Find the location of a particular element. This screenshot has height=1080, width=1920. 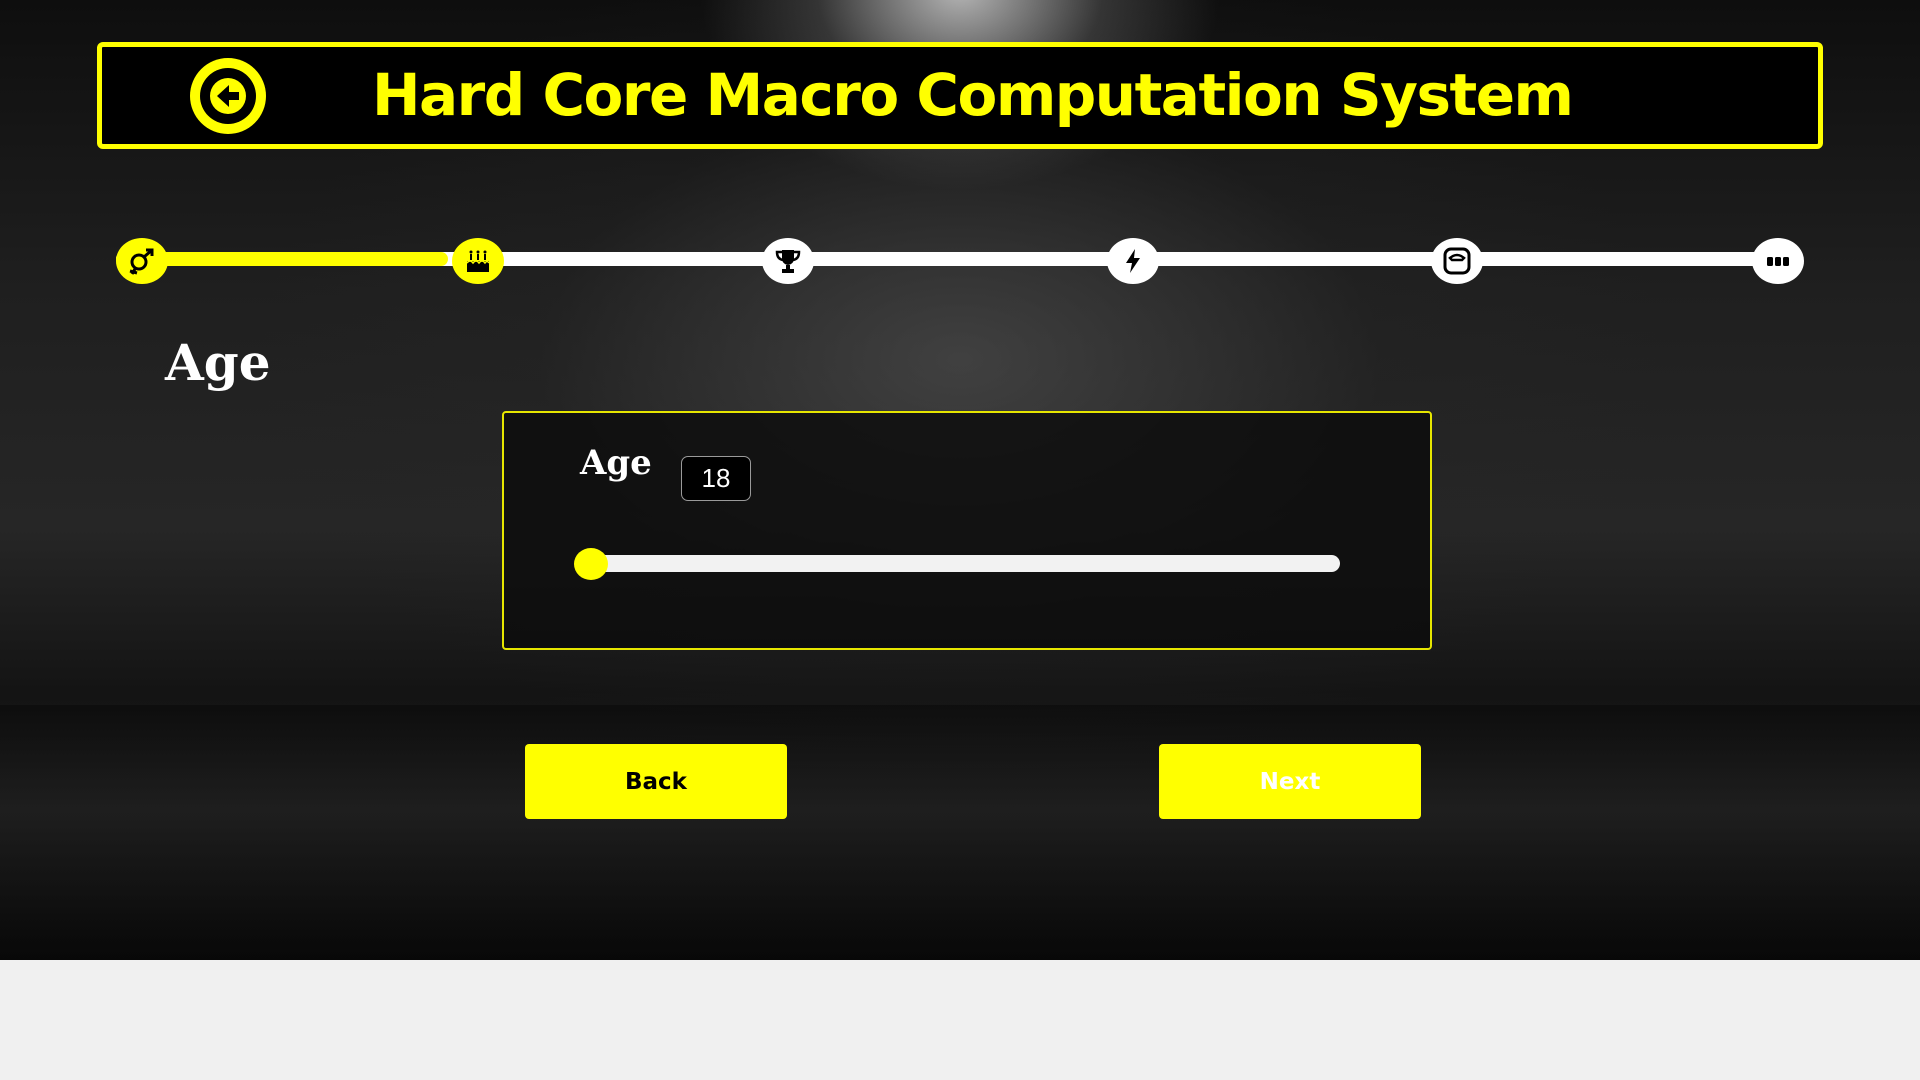

gender-icon is located at coordinates (141, 261).